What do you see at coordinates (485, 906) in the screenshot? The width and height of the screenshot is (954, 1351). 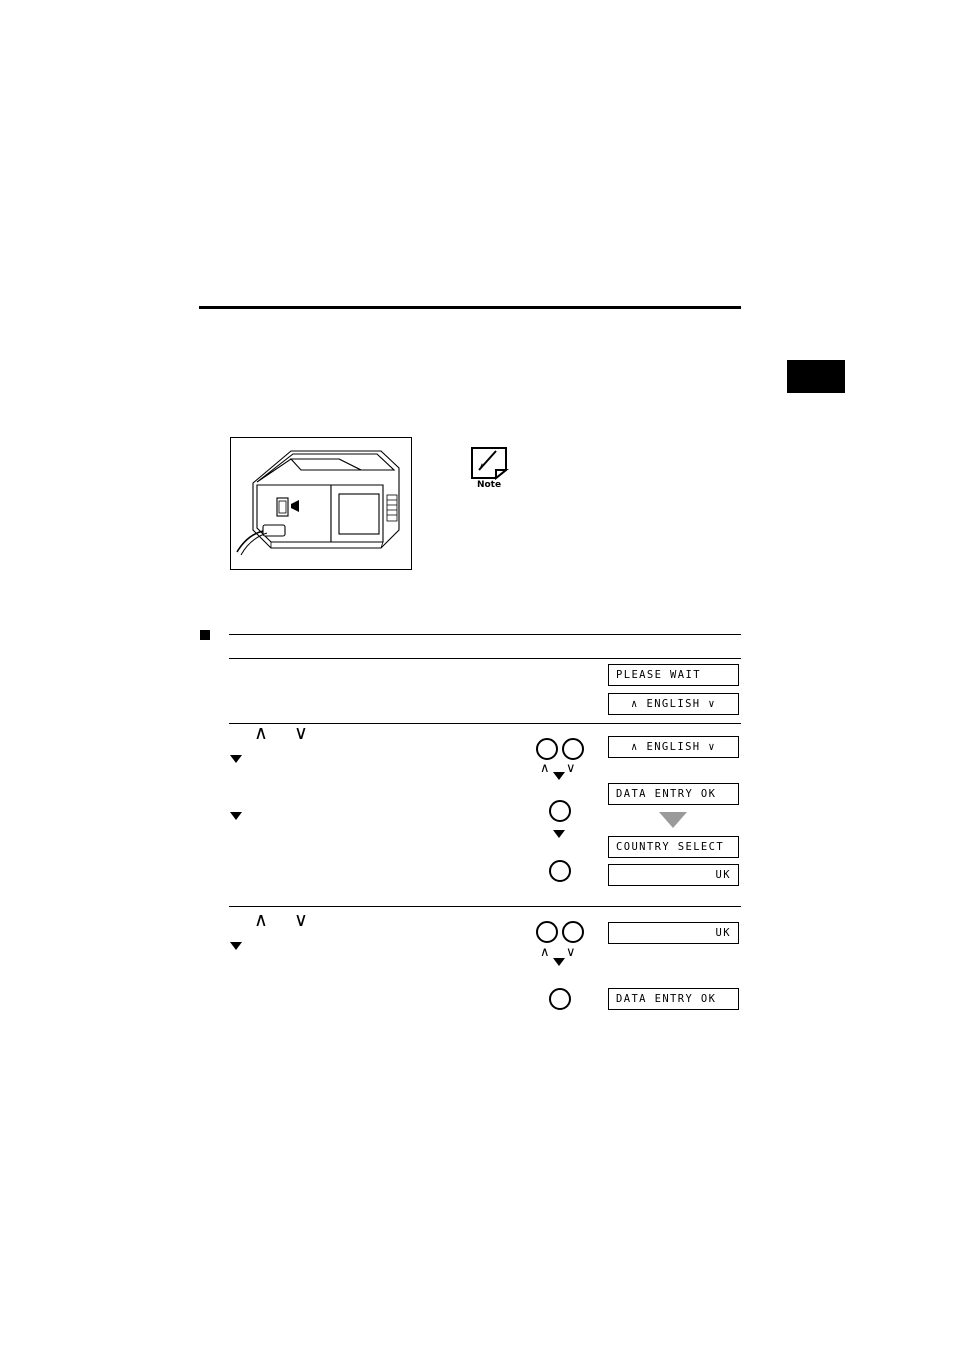 I see `section-rule-fourth` at bounding box center [485, 906].